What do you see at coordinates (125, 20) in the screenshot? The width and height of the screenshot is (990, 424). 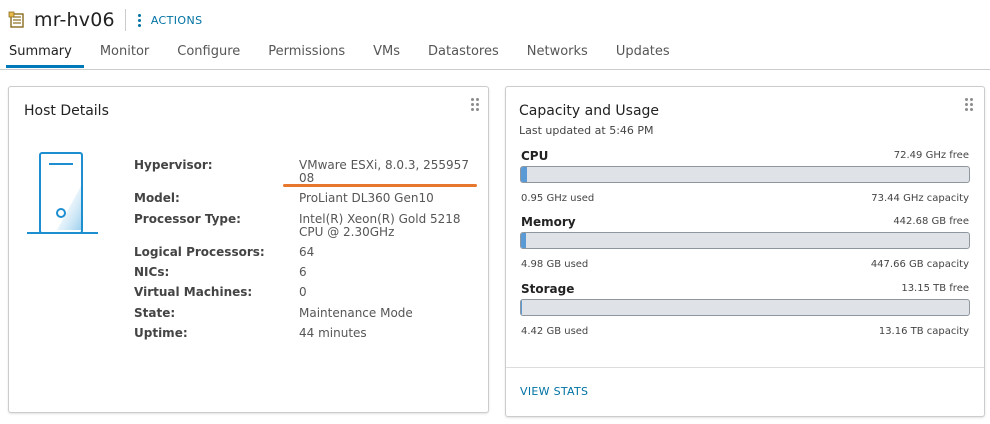 I see `header-divider` at bounding box center [125, 20].